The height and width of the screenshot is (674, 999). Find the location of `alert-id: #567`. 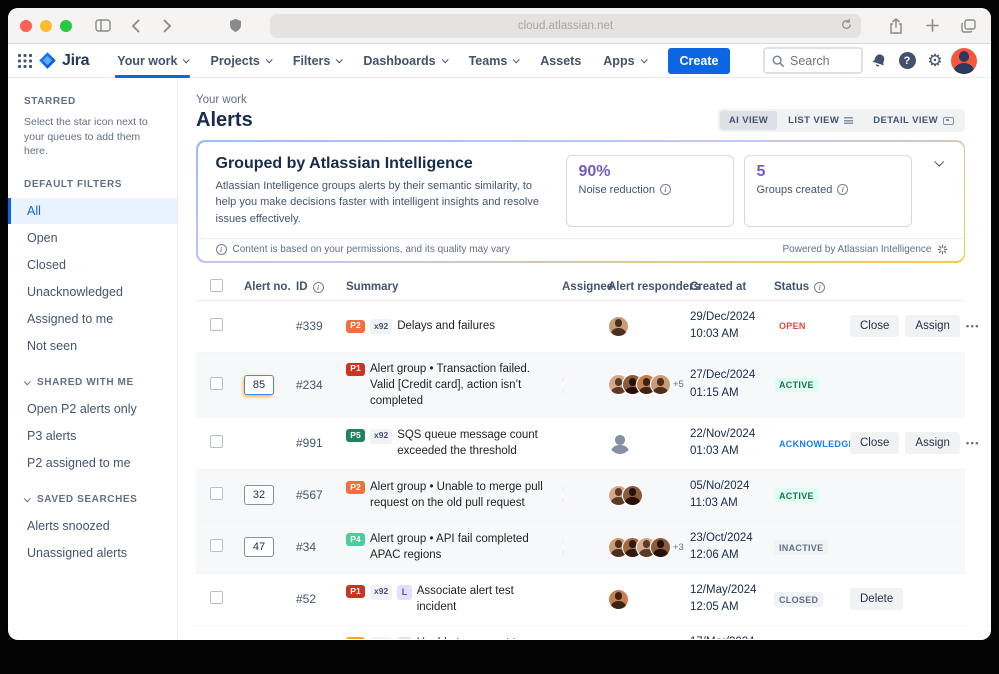

alert-id: #567 is located at coordinates (321, 495).